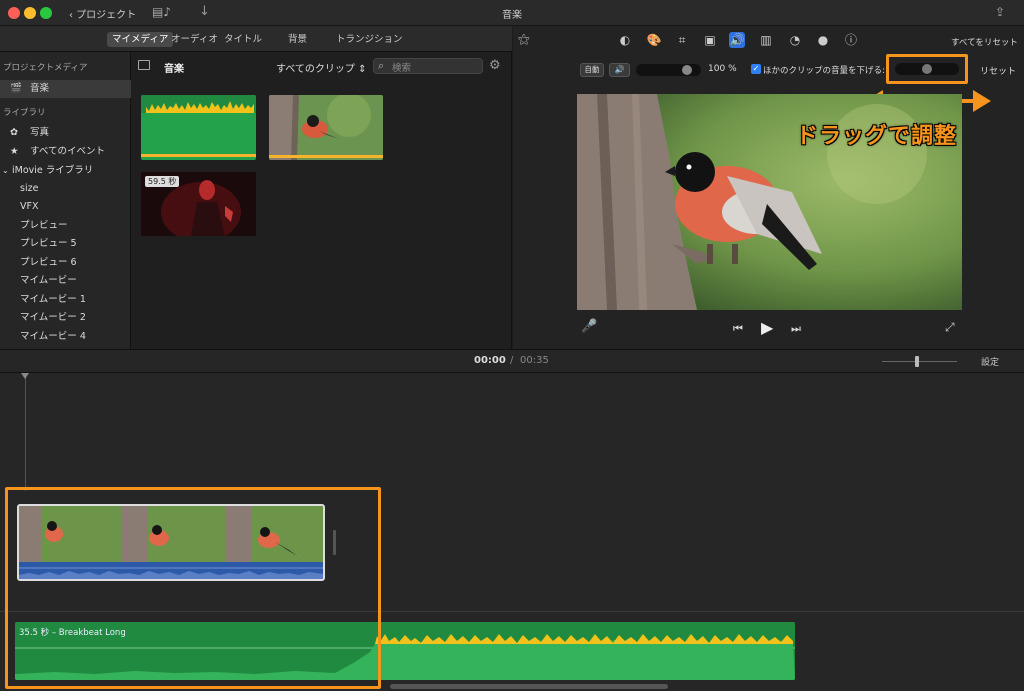 This screenshot has height=691, width=1024. I want to click on search-placeholder: 検索, so click(402, 68).